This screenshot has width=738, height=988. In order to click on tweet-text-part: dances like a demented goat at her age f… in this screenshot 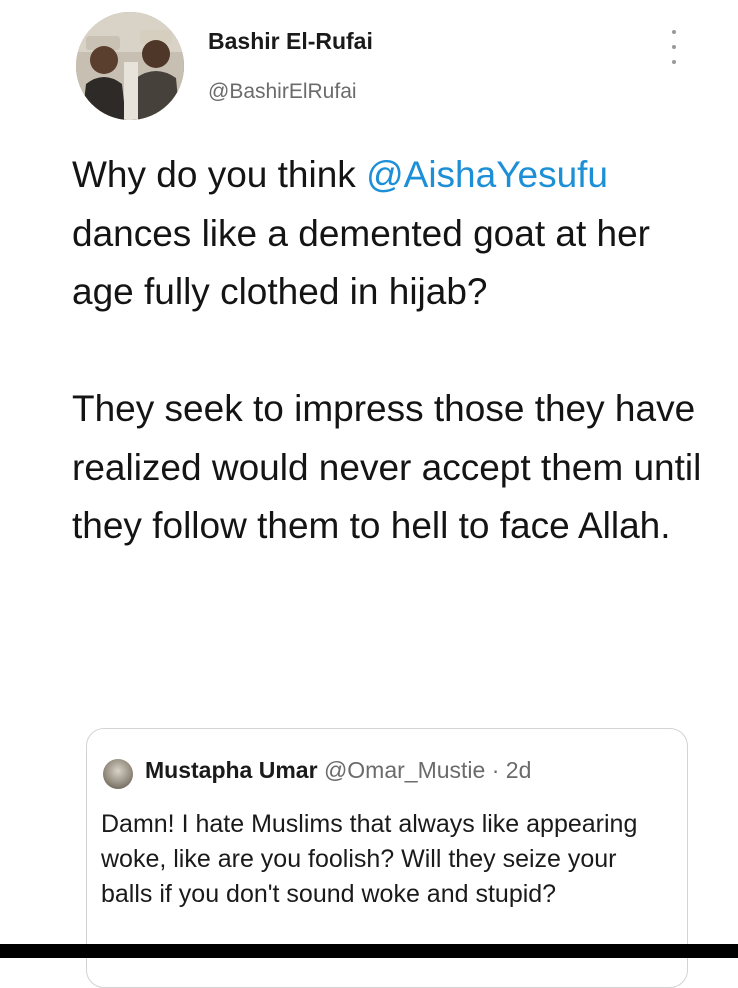, I will do `click(361, 262)`.